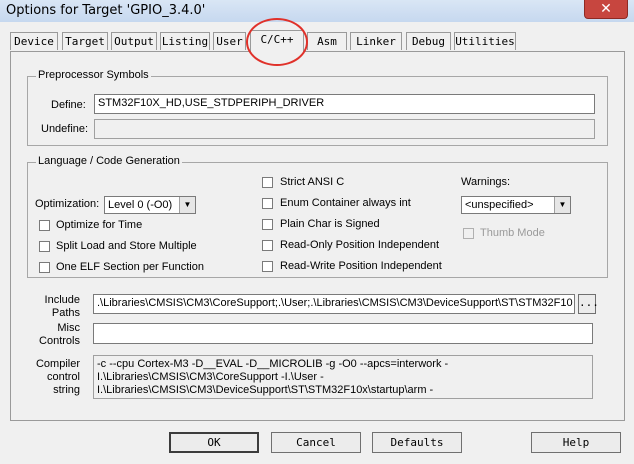  Describe the element at coordinates (345, 203) in the screenshot. I see `enum-container-label: Enum Container always int` at that location.